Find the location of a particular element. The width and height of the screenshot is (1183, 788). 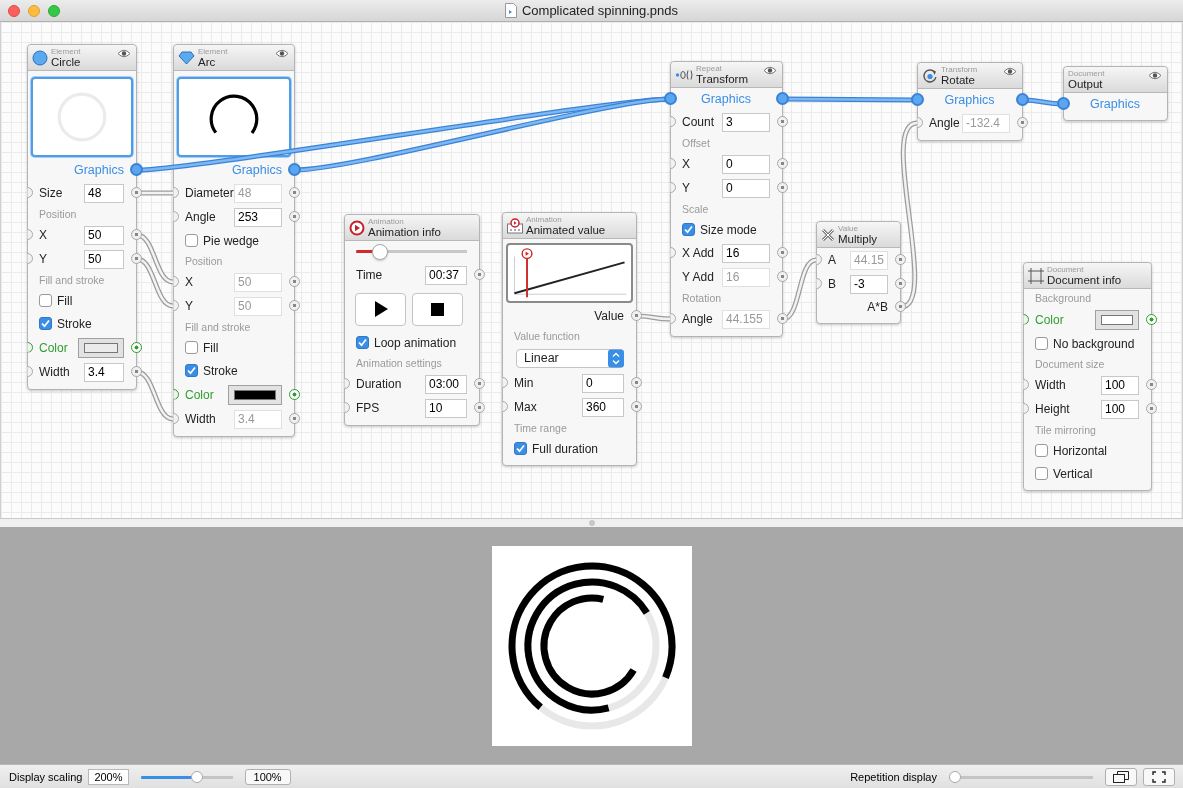

field-label: Max is located at coordinates (526, 407).